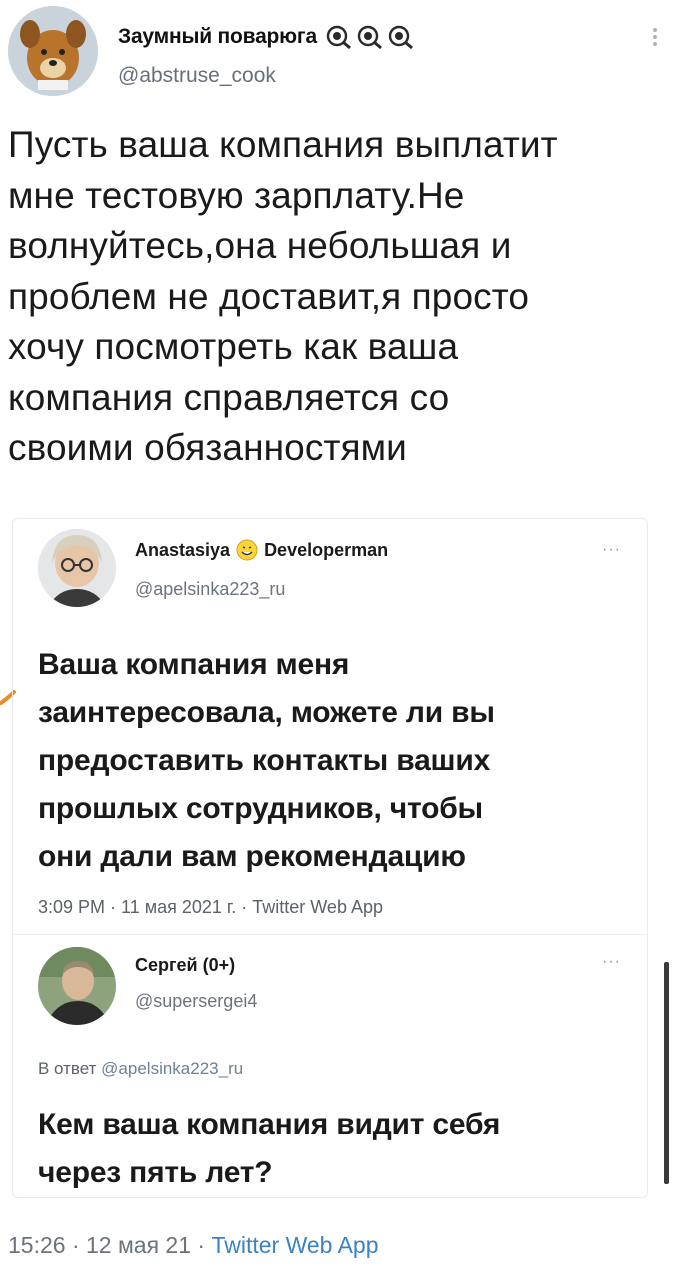 The height and width of the screenshot is (1280, 673). Describe the element at coordinates (77, 568) in the screenshot. I see `quoted-author-avatar` at that location.